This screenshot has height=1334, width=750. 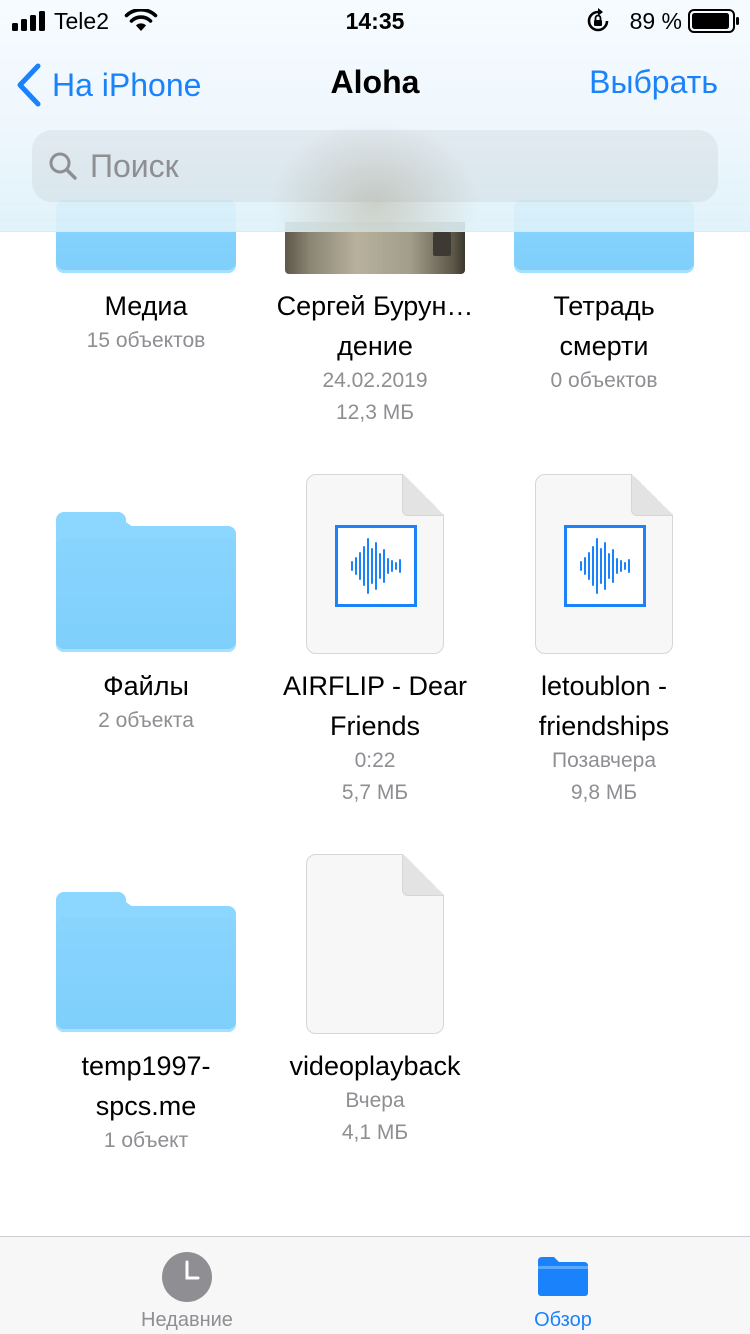 I want to click on orientation-lock-icon, so click(x=598, y=20).